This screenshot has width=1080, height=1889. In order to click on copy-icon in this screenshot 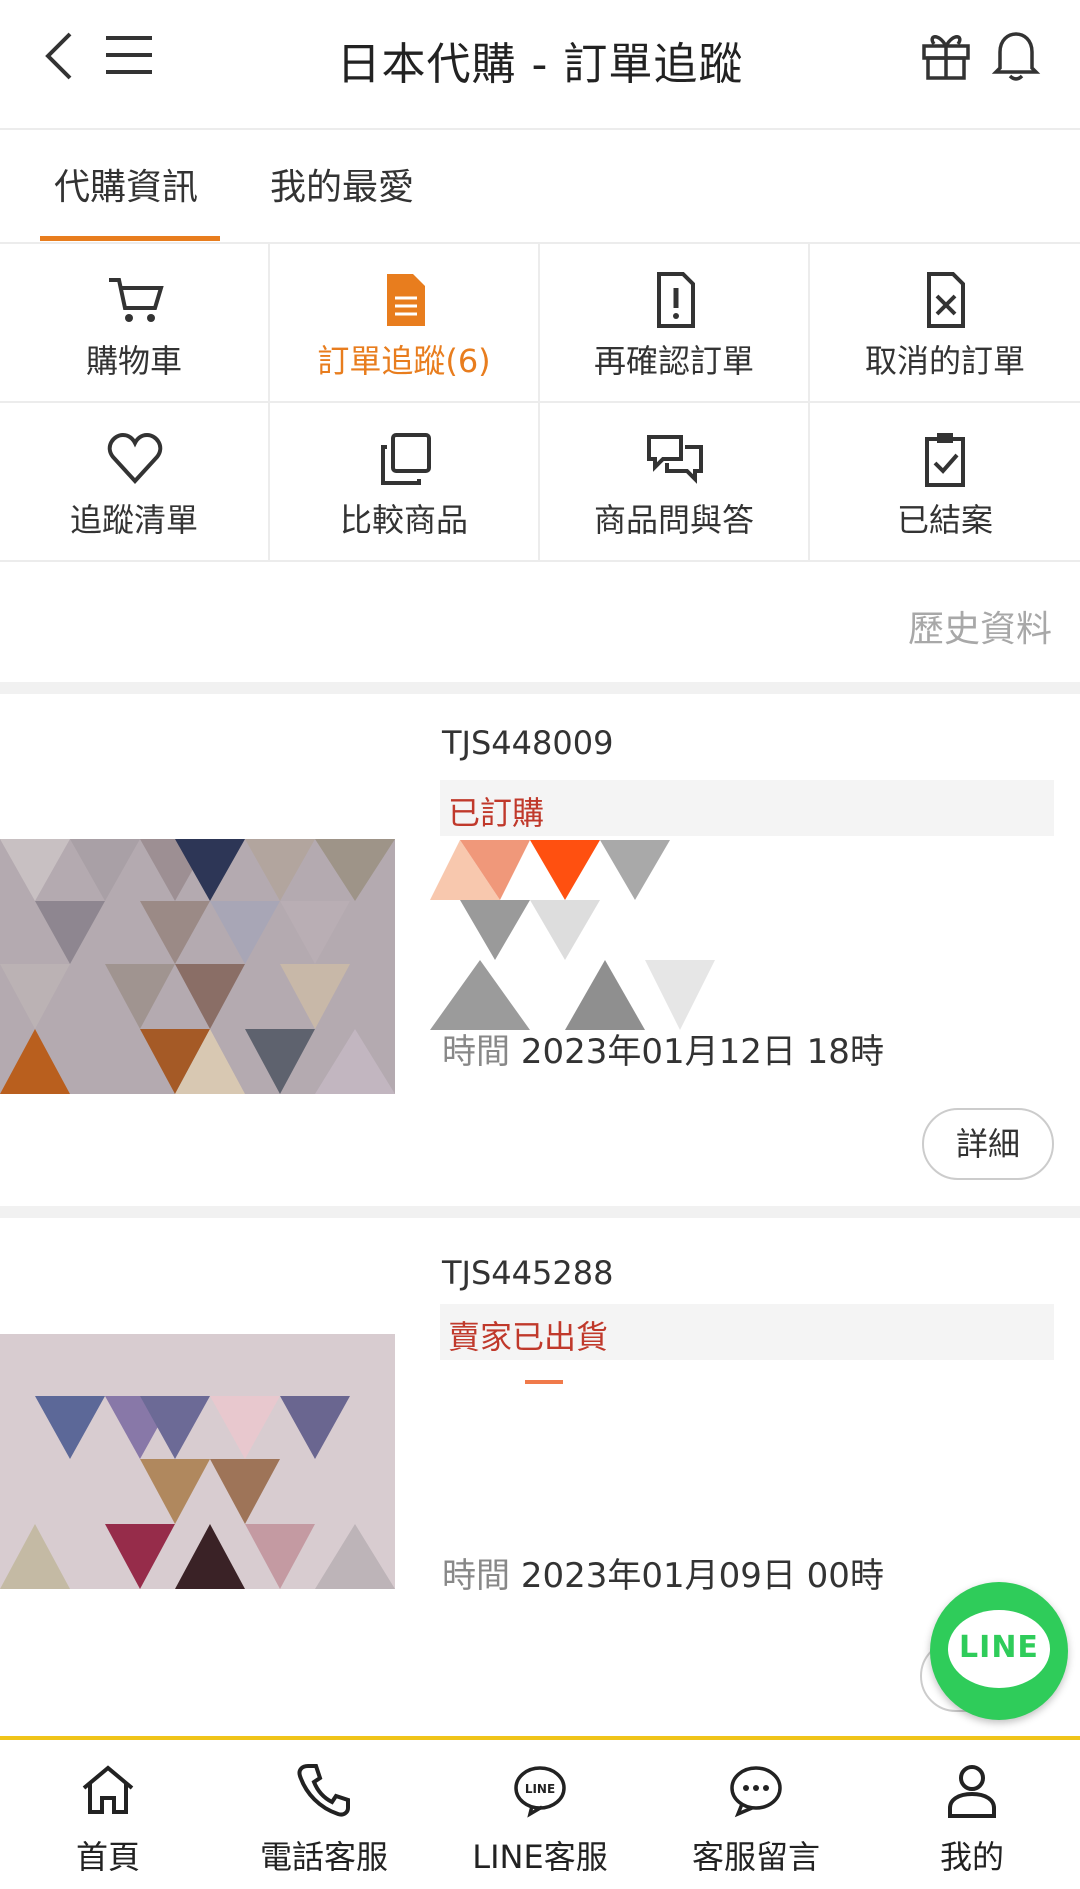, I will do `click(406, 459)`.